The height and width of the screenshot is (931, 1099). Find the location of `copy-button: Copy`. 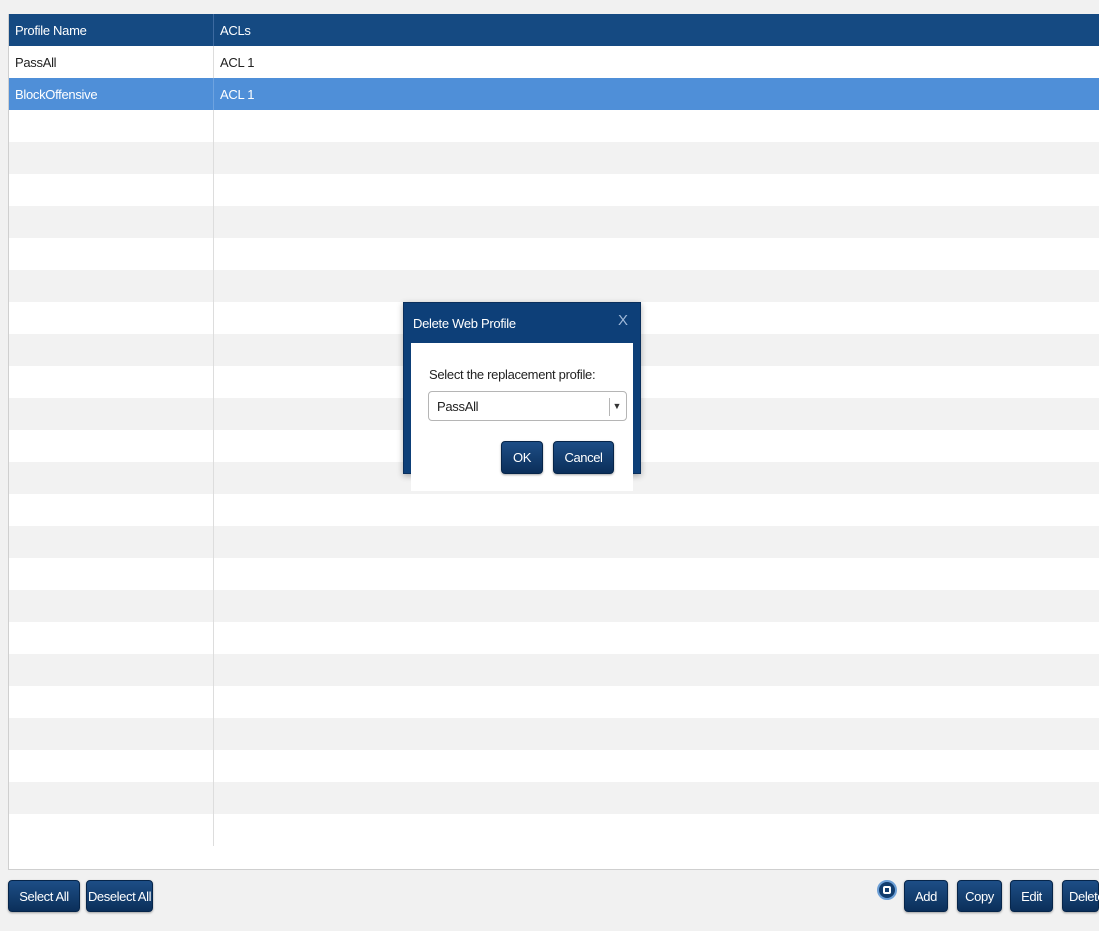

copy-button: Copy is located at coordinates (979, 896).